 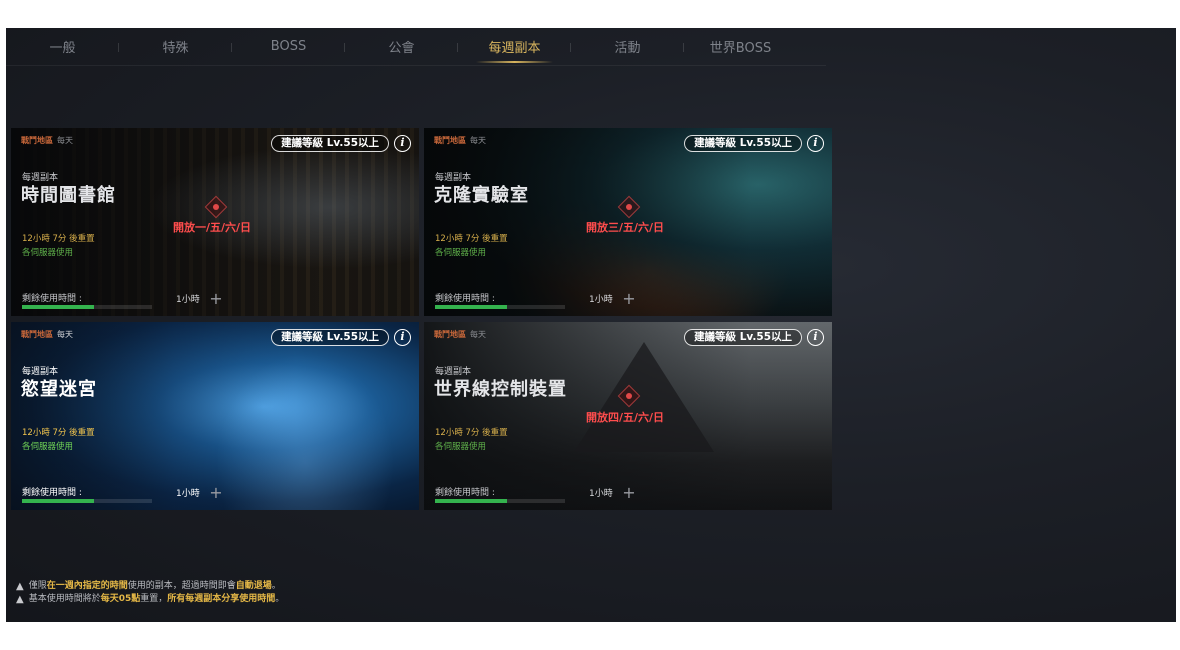 What do you see at coordinates (627, 47) in the screenshot?
I see `tab-event: 活動` at bounding box center [627, 47].